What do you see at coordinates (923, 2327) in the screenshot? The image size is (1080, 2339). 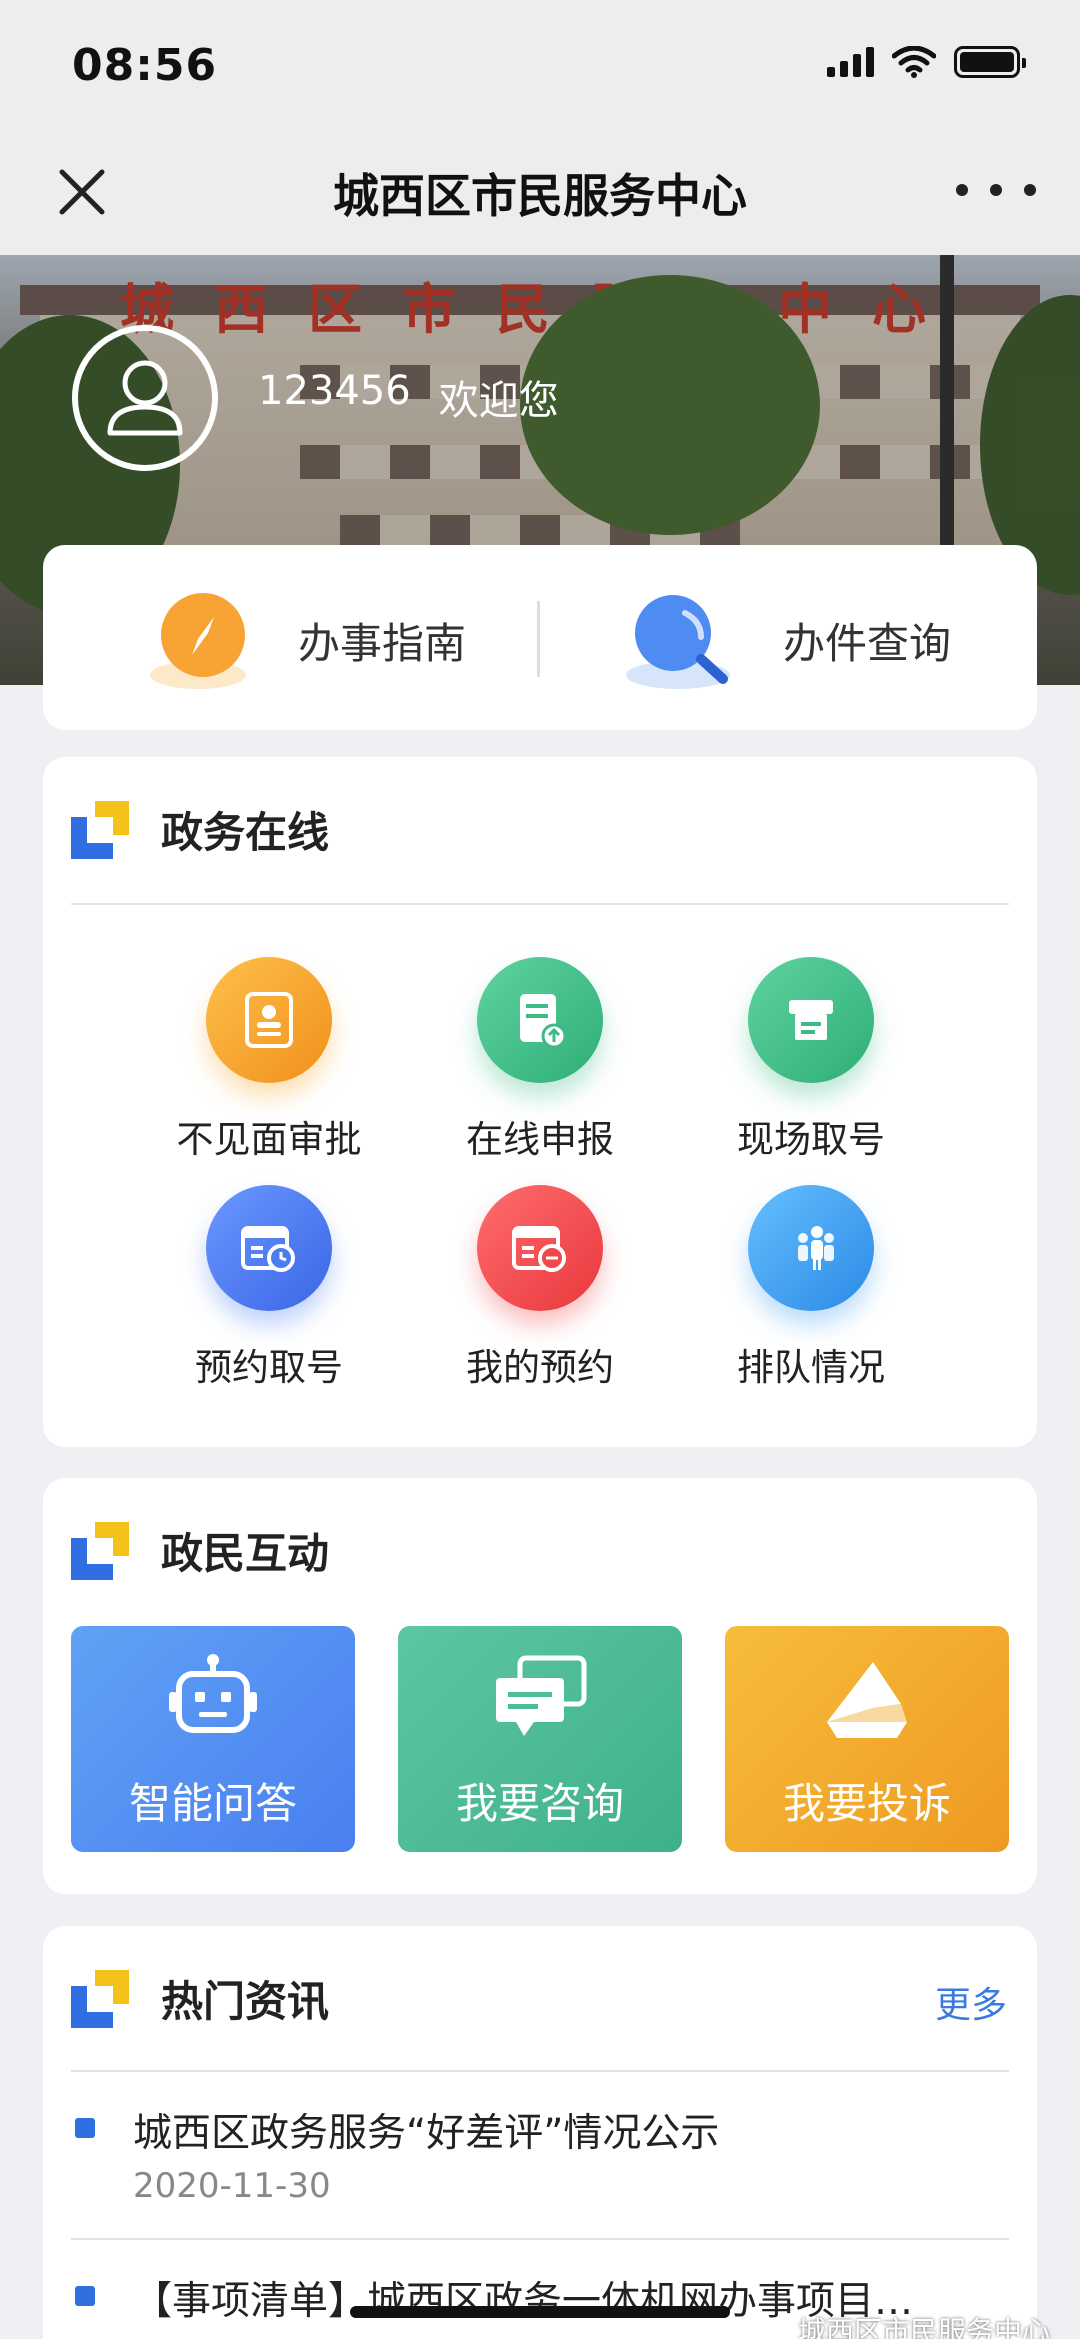 I see `watermark: 城西区市民服务中心` at bounding box center [923, 2327].